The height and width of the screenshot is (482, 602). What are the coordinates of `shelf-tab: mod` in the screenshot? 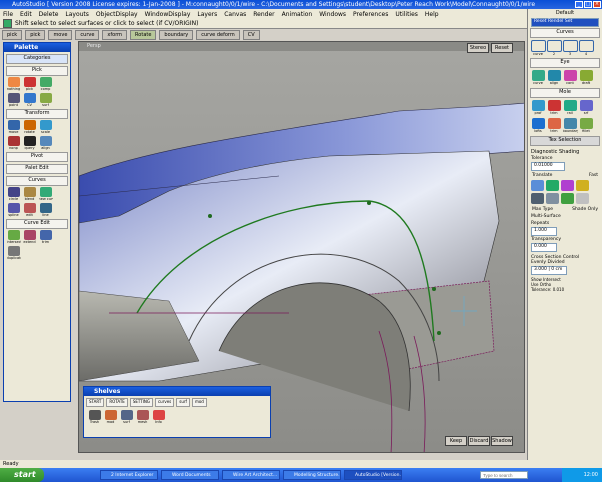 It's located at (199, 402).